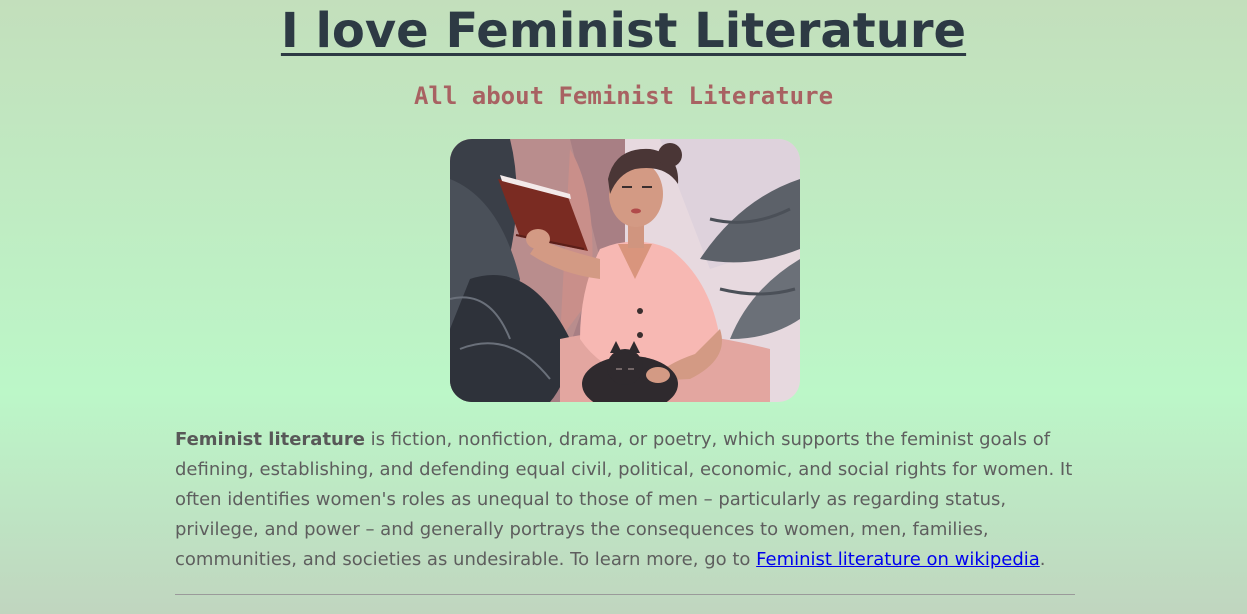  I want to click on woman-reading-illustration-icon, so click(625, 270).